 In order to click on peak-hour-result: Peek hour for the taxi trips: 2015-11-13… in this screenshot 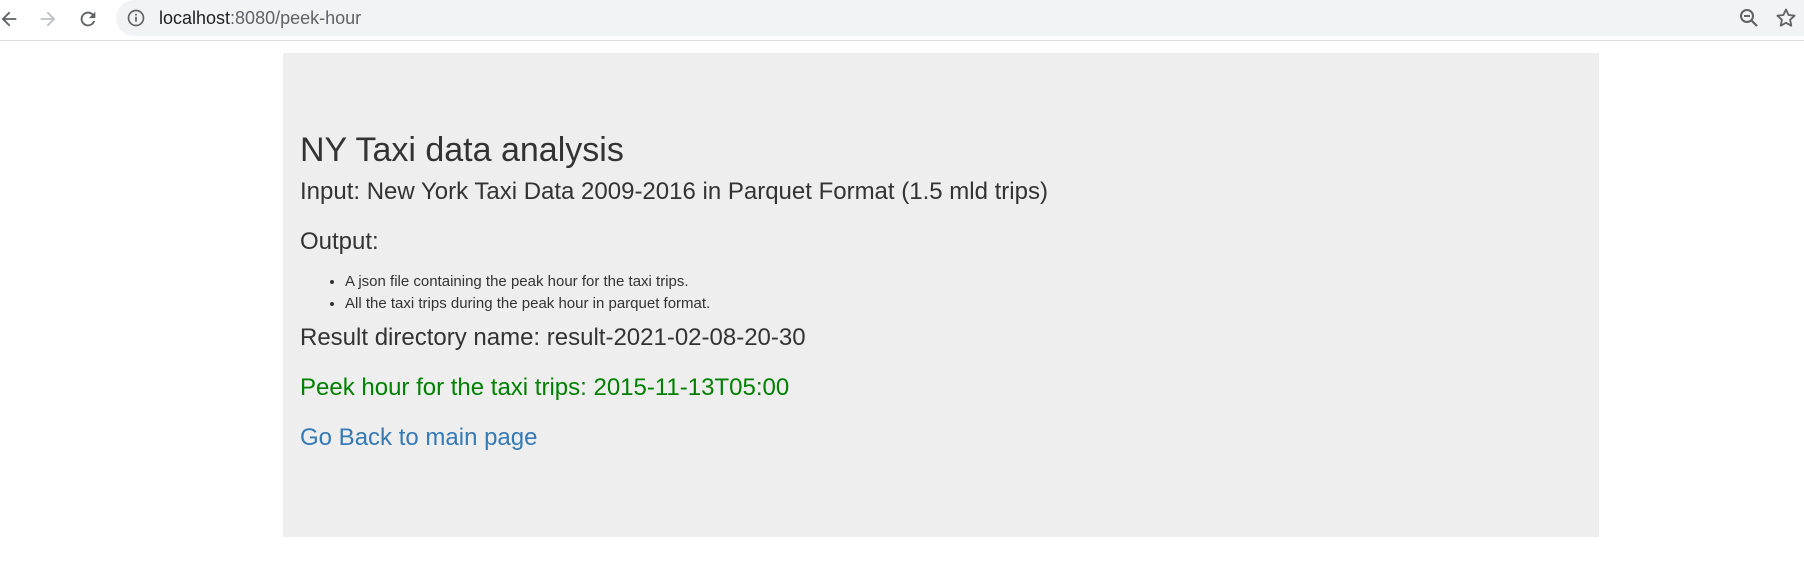, I will do `click(545, 387)`.